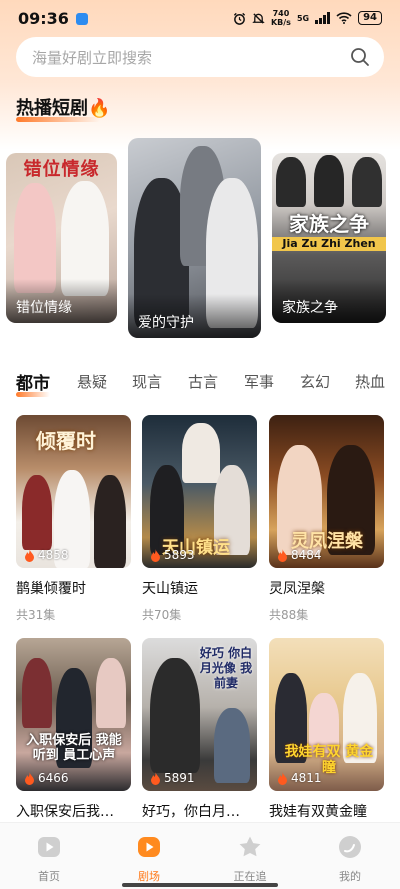  Describe the element at coordinates (191, 57) in the screenshot. I see `search-input: 海量好剧立即搜索` at that location.